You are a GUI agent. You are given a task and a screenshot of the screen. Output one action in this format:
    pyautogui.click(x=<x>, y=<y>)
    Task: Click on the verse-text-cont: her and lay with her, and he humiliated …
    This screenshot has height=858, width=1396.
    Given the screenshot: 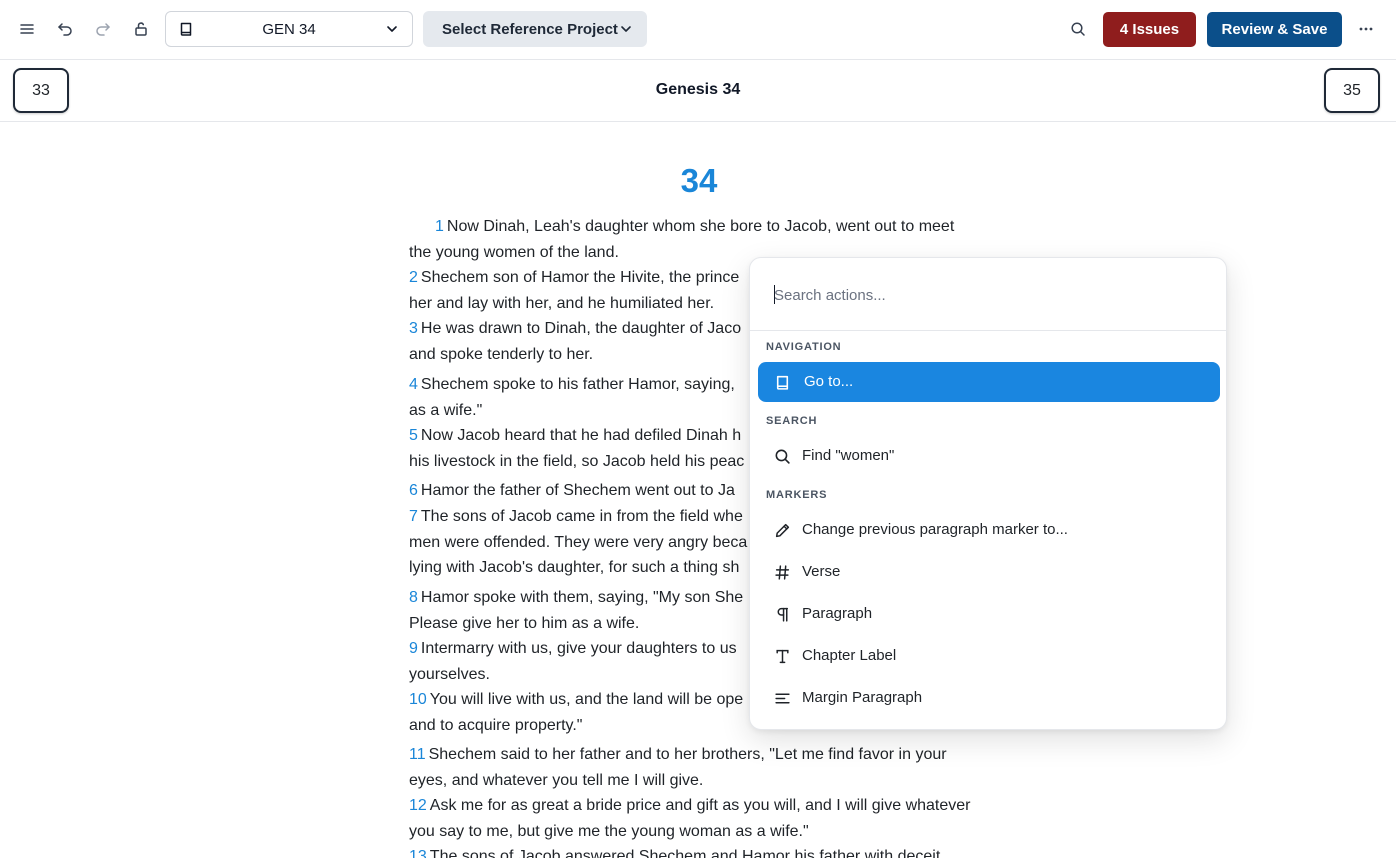 What is the action you would take?
    pyautogui.click(x=562, y=303)
    